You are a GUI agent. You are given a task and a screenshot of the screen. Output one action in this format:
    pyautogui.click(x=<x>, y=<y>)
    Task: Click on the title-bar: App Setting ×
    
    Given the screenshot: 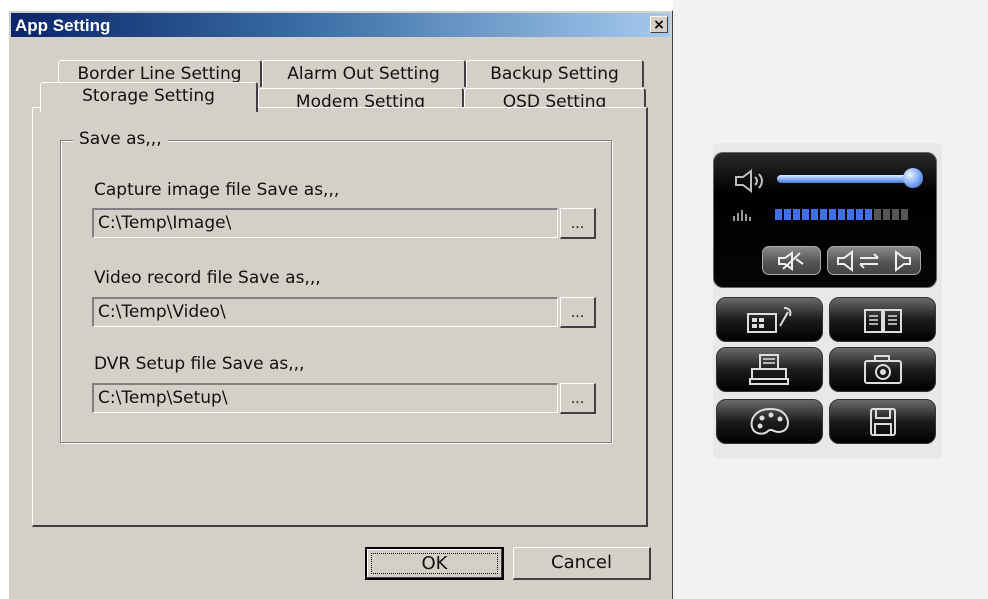 What is the action you would take?
    pyautogui.click(x=340, y=25)
    